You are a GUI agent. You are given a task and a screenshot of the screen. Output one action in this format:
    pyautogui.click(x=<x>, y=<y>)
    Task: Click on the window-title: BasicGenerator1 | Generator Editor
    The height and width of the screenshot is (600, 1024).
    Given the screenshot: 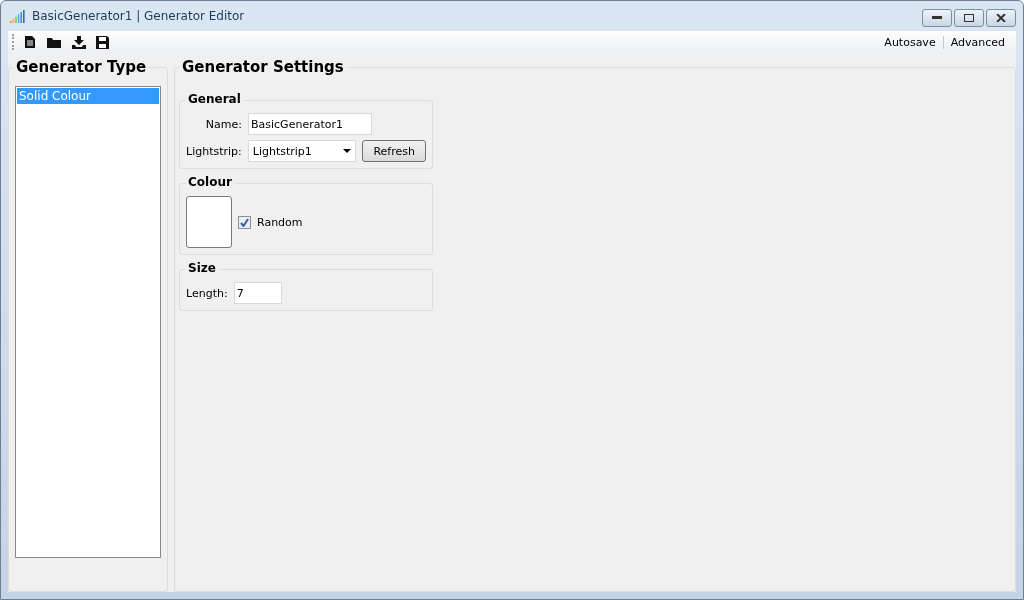 What is the action you would take?
    pyautogui.click(x=138, y=16)
    